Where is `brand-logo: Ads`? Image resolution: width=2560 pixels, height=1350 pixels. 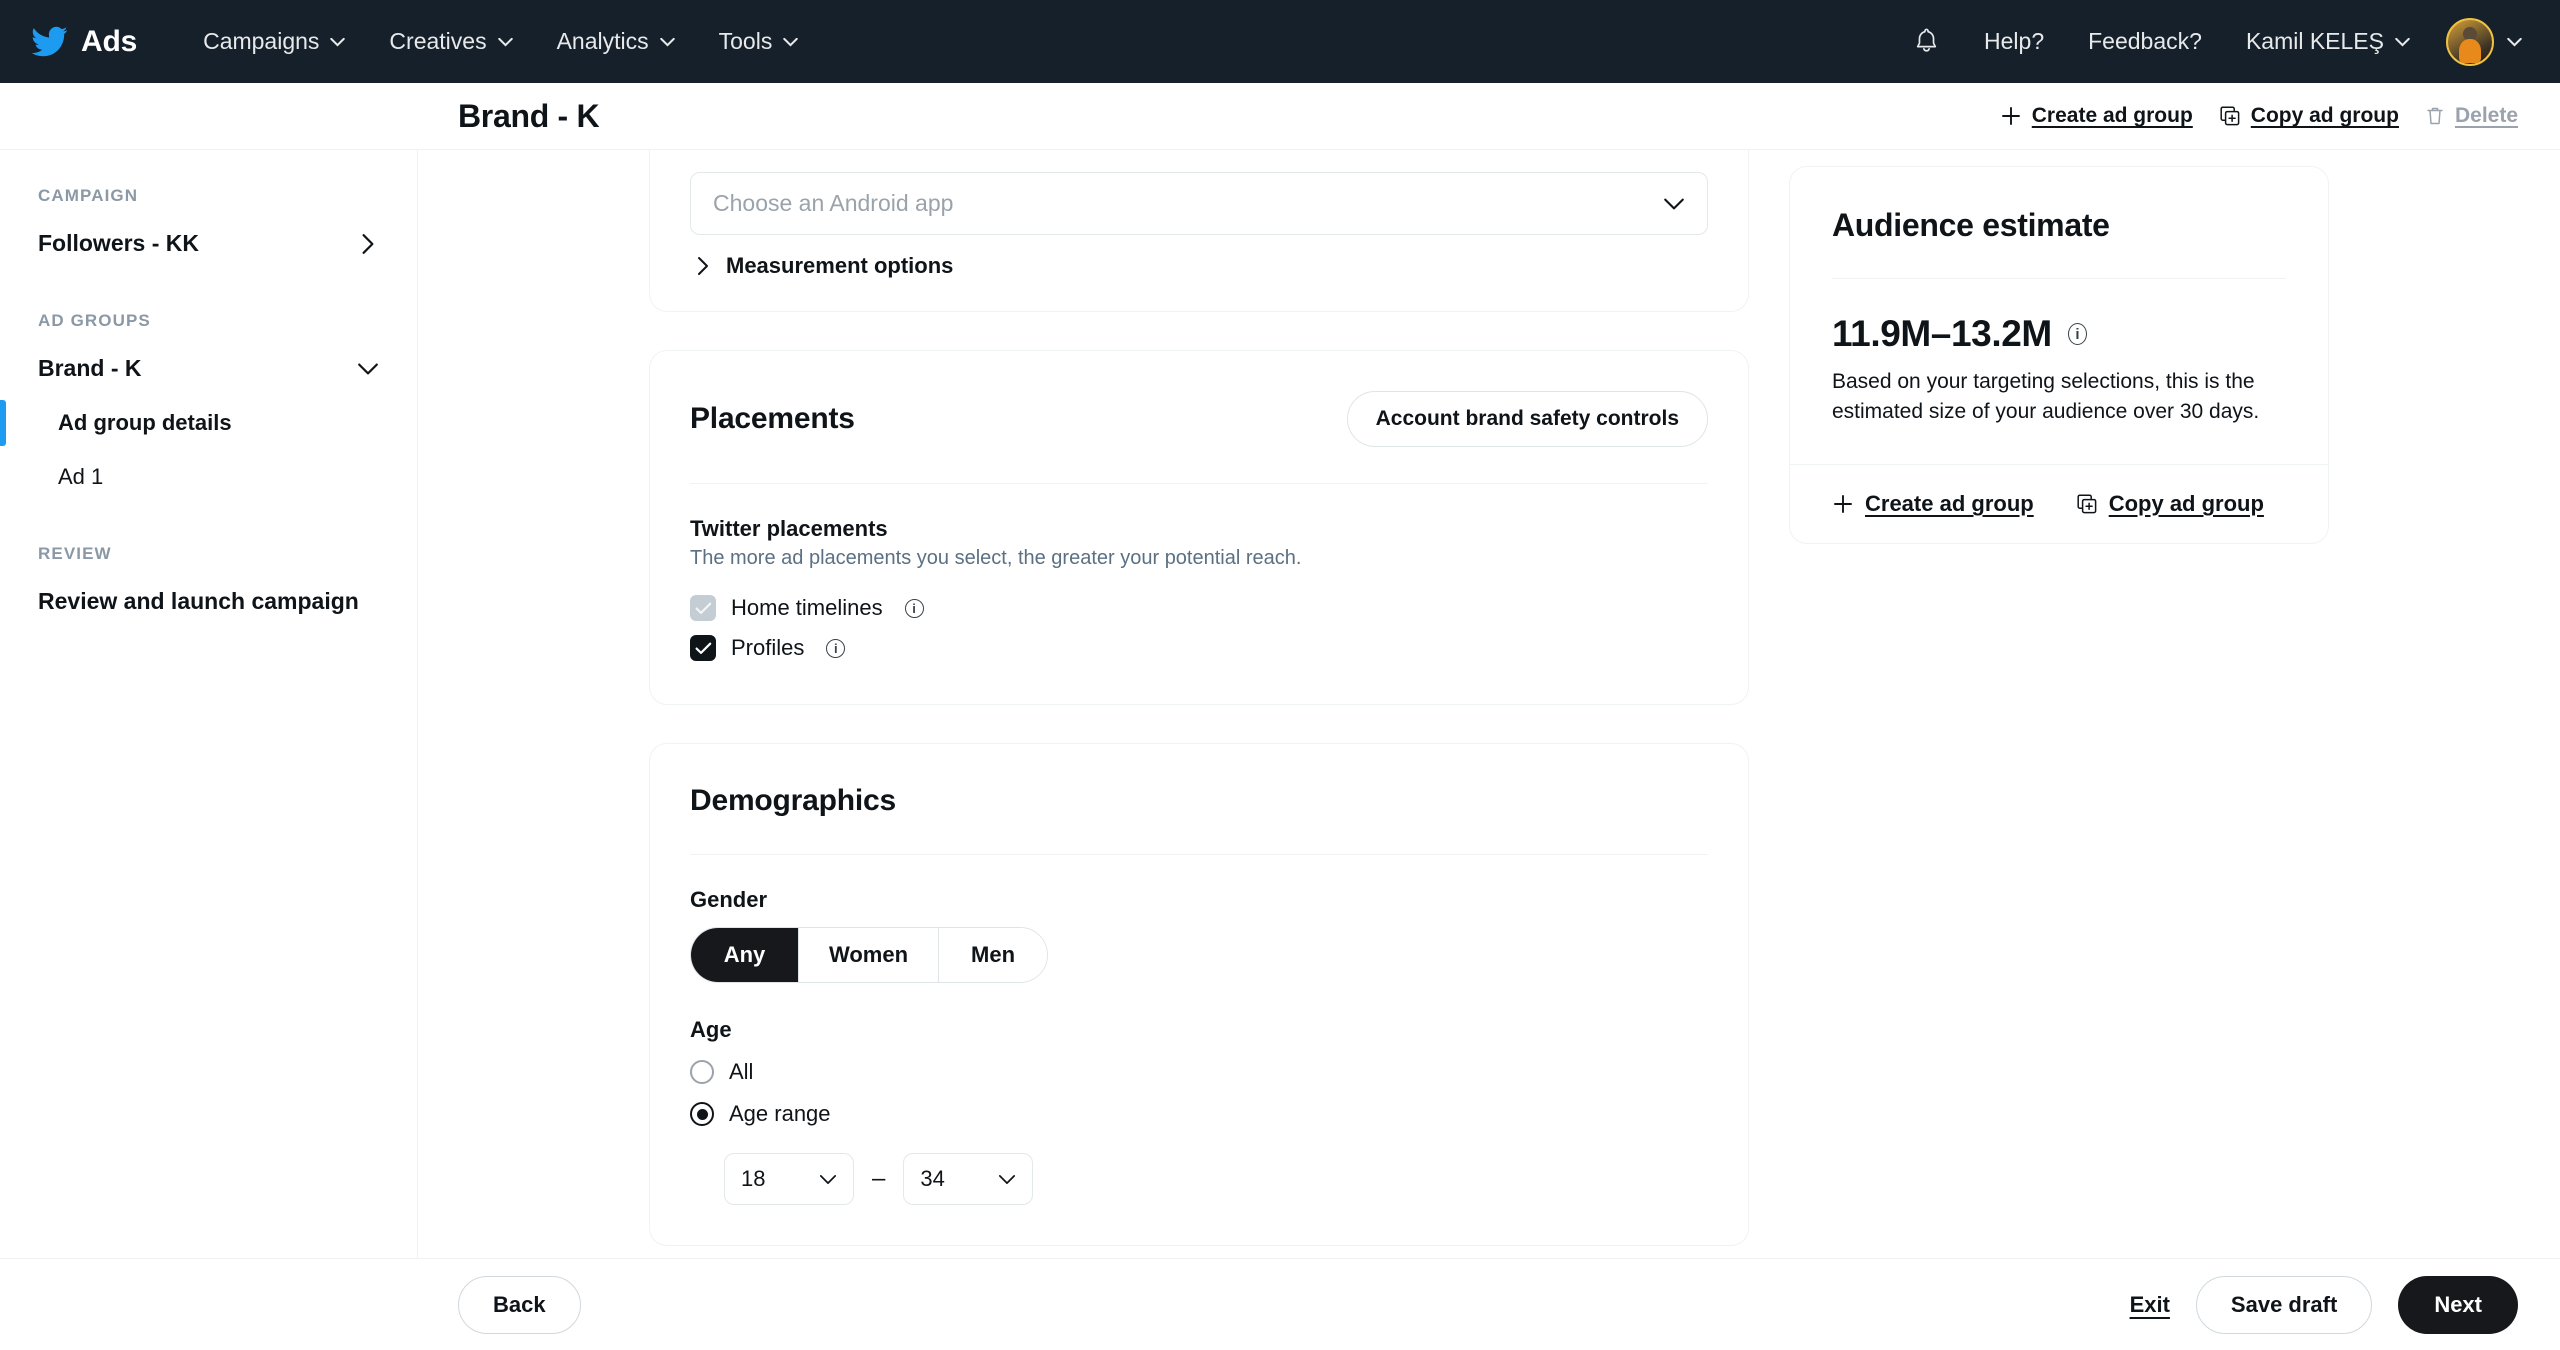 brand-logo: Ads is located at coordinates (83, 42).